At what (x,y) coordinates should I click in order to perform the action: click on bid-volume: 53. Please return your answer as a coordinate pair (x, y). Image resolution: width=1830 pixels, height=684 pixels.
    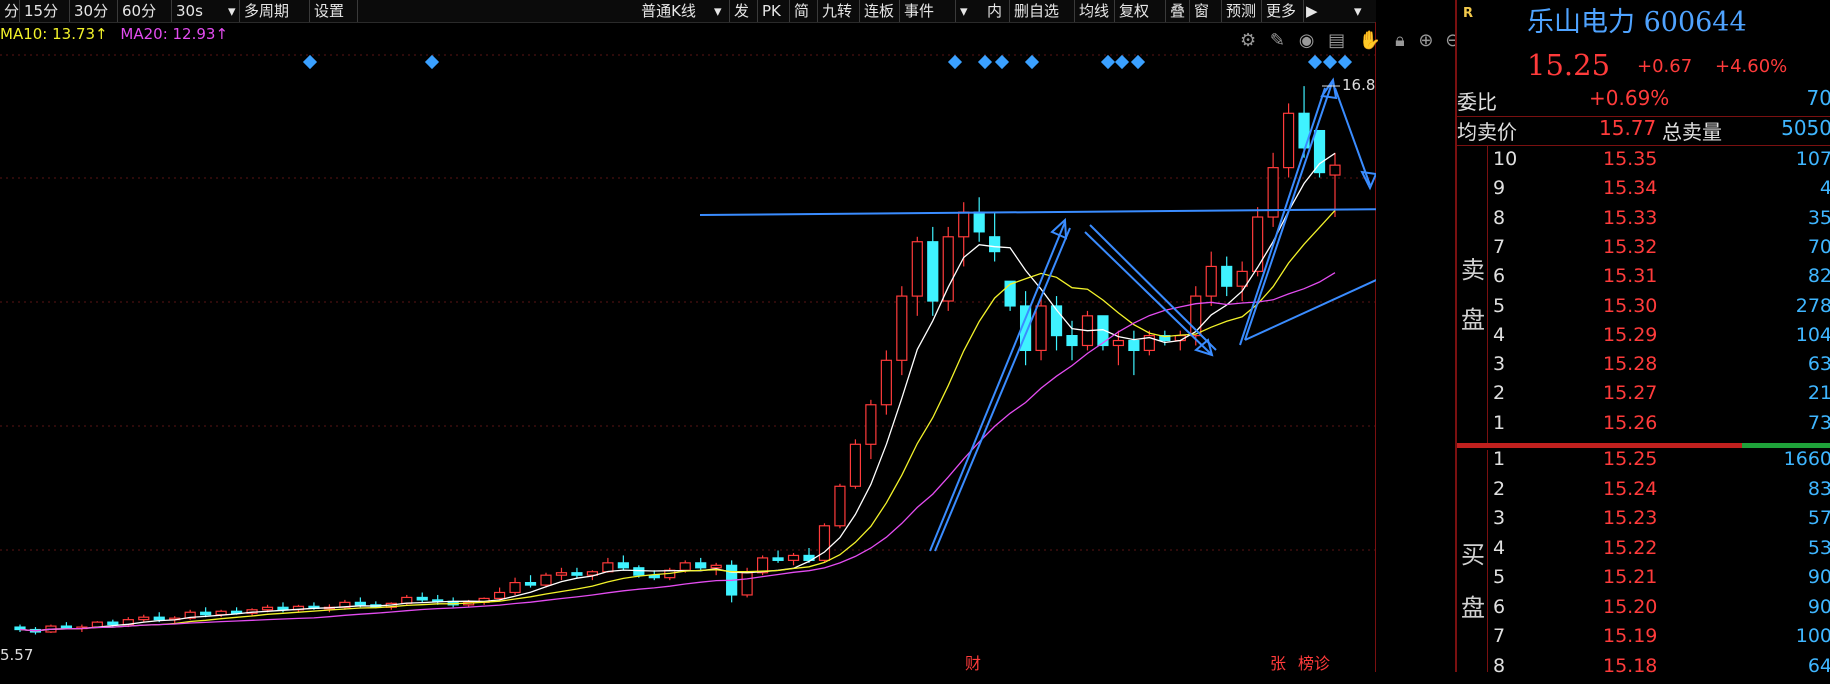
    Looking at the image, I should click on (1818, 547).